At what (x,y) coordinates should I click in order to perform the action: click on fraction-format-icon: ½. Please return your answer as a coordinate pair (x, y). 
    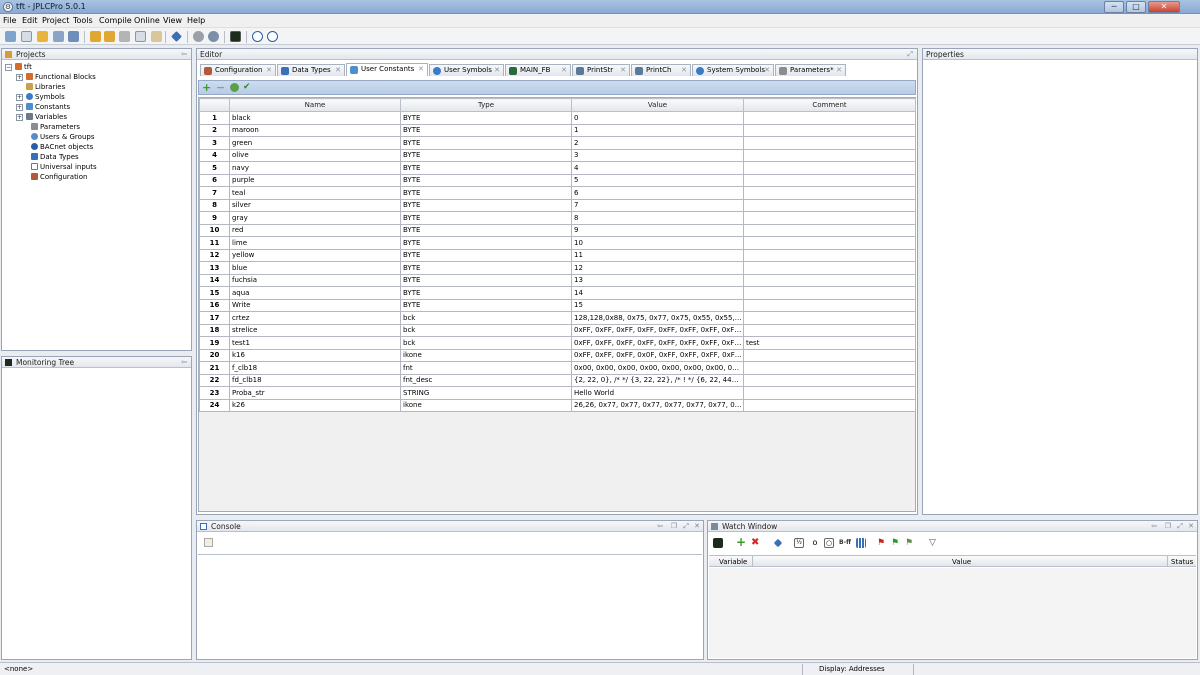
    Looking at the image, I should click on (799, 543).